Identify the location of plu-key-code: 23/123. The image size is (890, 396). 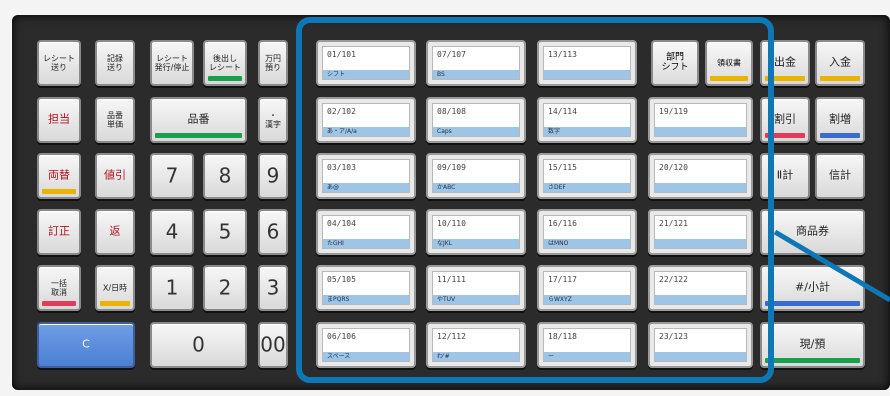
(673, 336).